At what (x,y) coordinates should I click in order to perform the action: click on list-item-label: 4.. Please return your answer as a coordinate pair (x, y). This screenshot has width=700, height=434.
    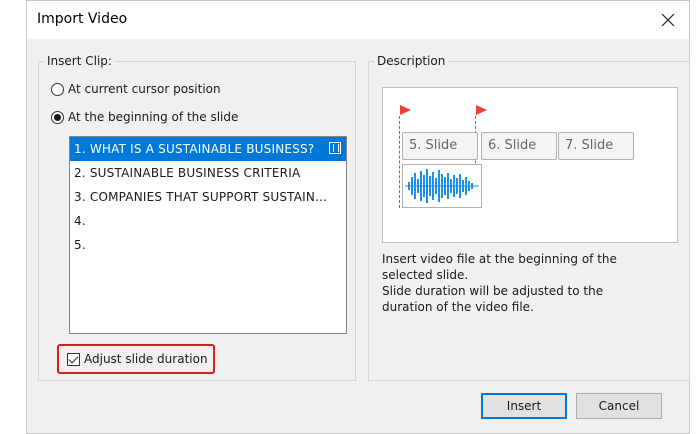
    Looking at the image, I should click on (80, 221).